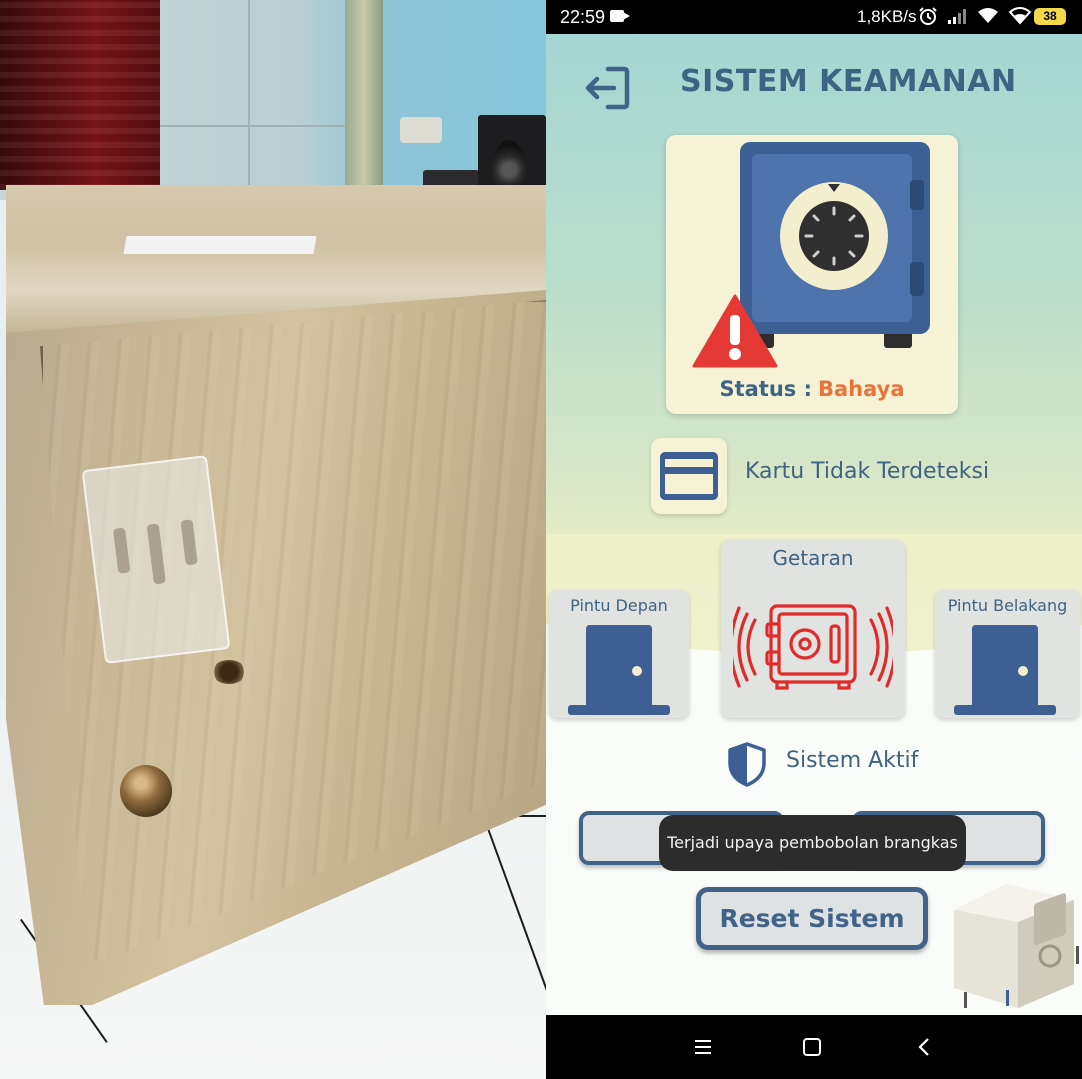 The width and height of the screenshot is (1082, 1079). Describe the element at coordinates (861, 389) in the screenshot. I see `status-value: Bahaya` at that location.